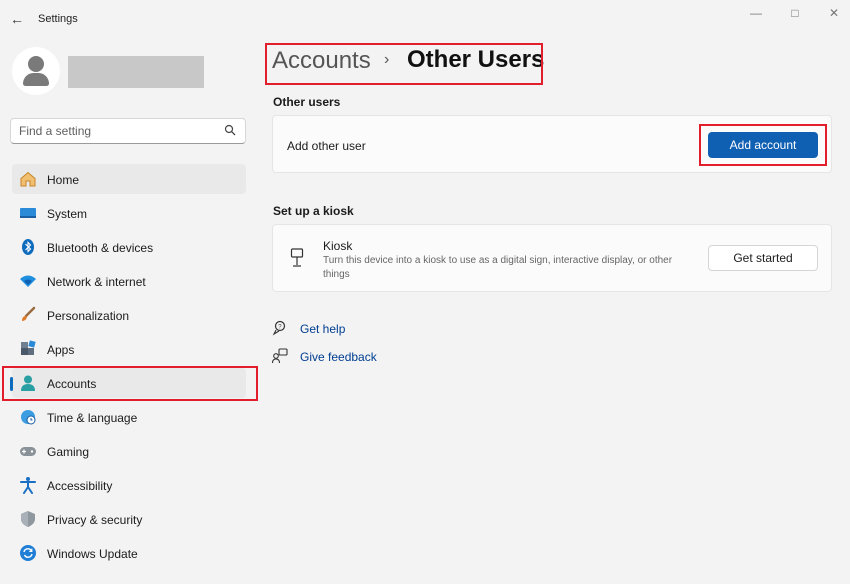  Describe the element at coordinates (307, 102) in the screenshot. I see `section-heading-other-users: Other users` at that location.